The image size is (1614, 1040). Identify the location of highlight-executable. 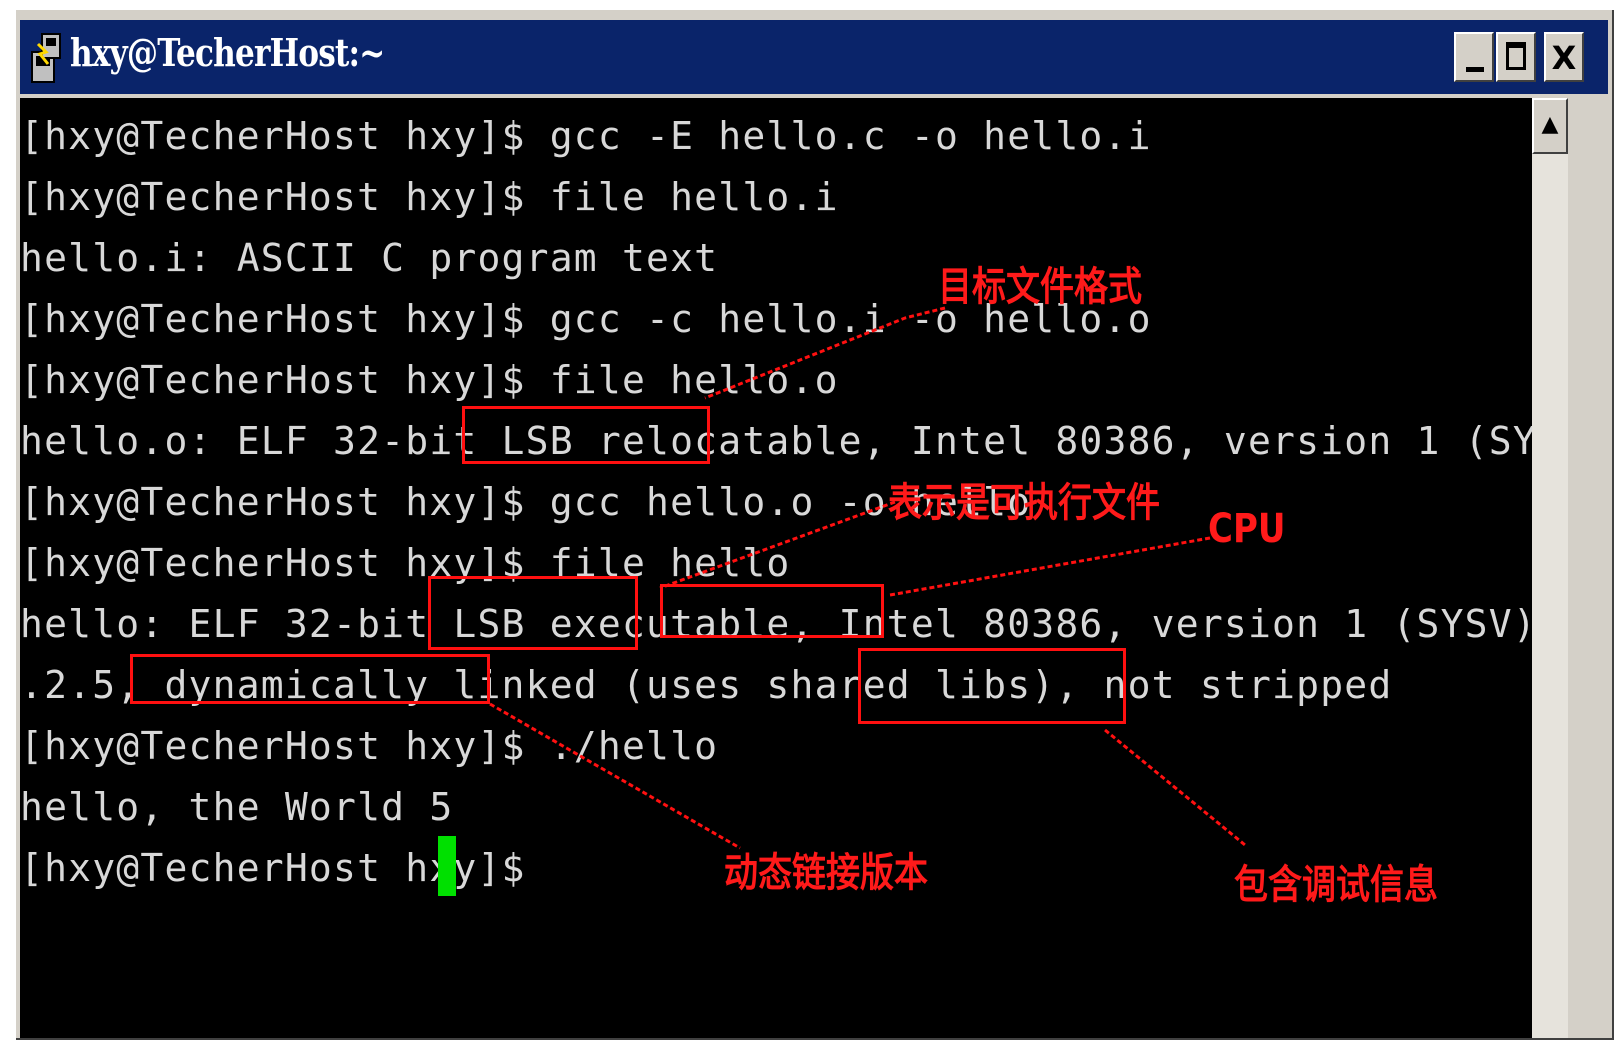
(533, 613).